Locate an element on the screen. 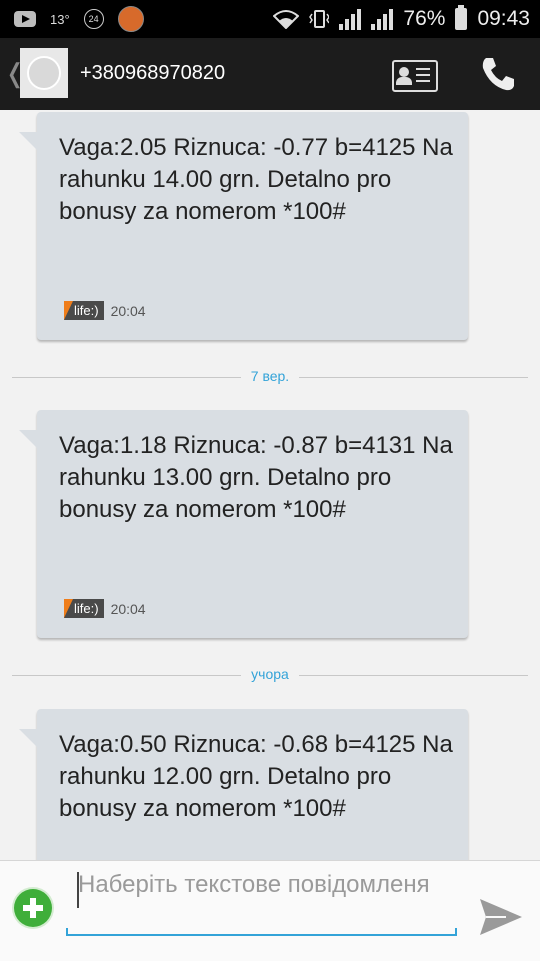 The height and width of the screenshot is (961, 540). attach-plus-icon is located at coordinates (33, 908).